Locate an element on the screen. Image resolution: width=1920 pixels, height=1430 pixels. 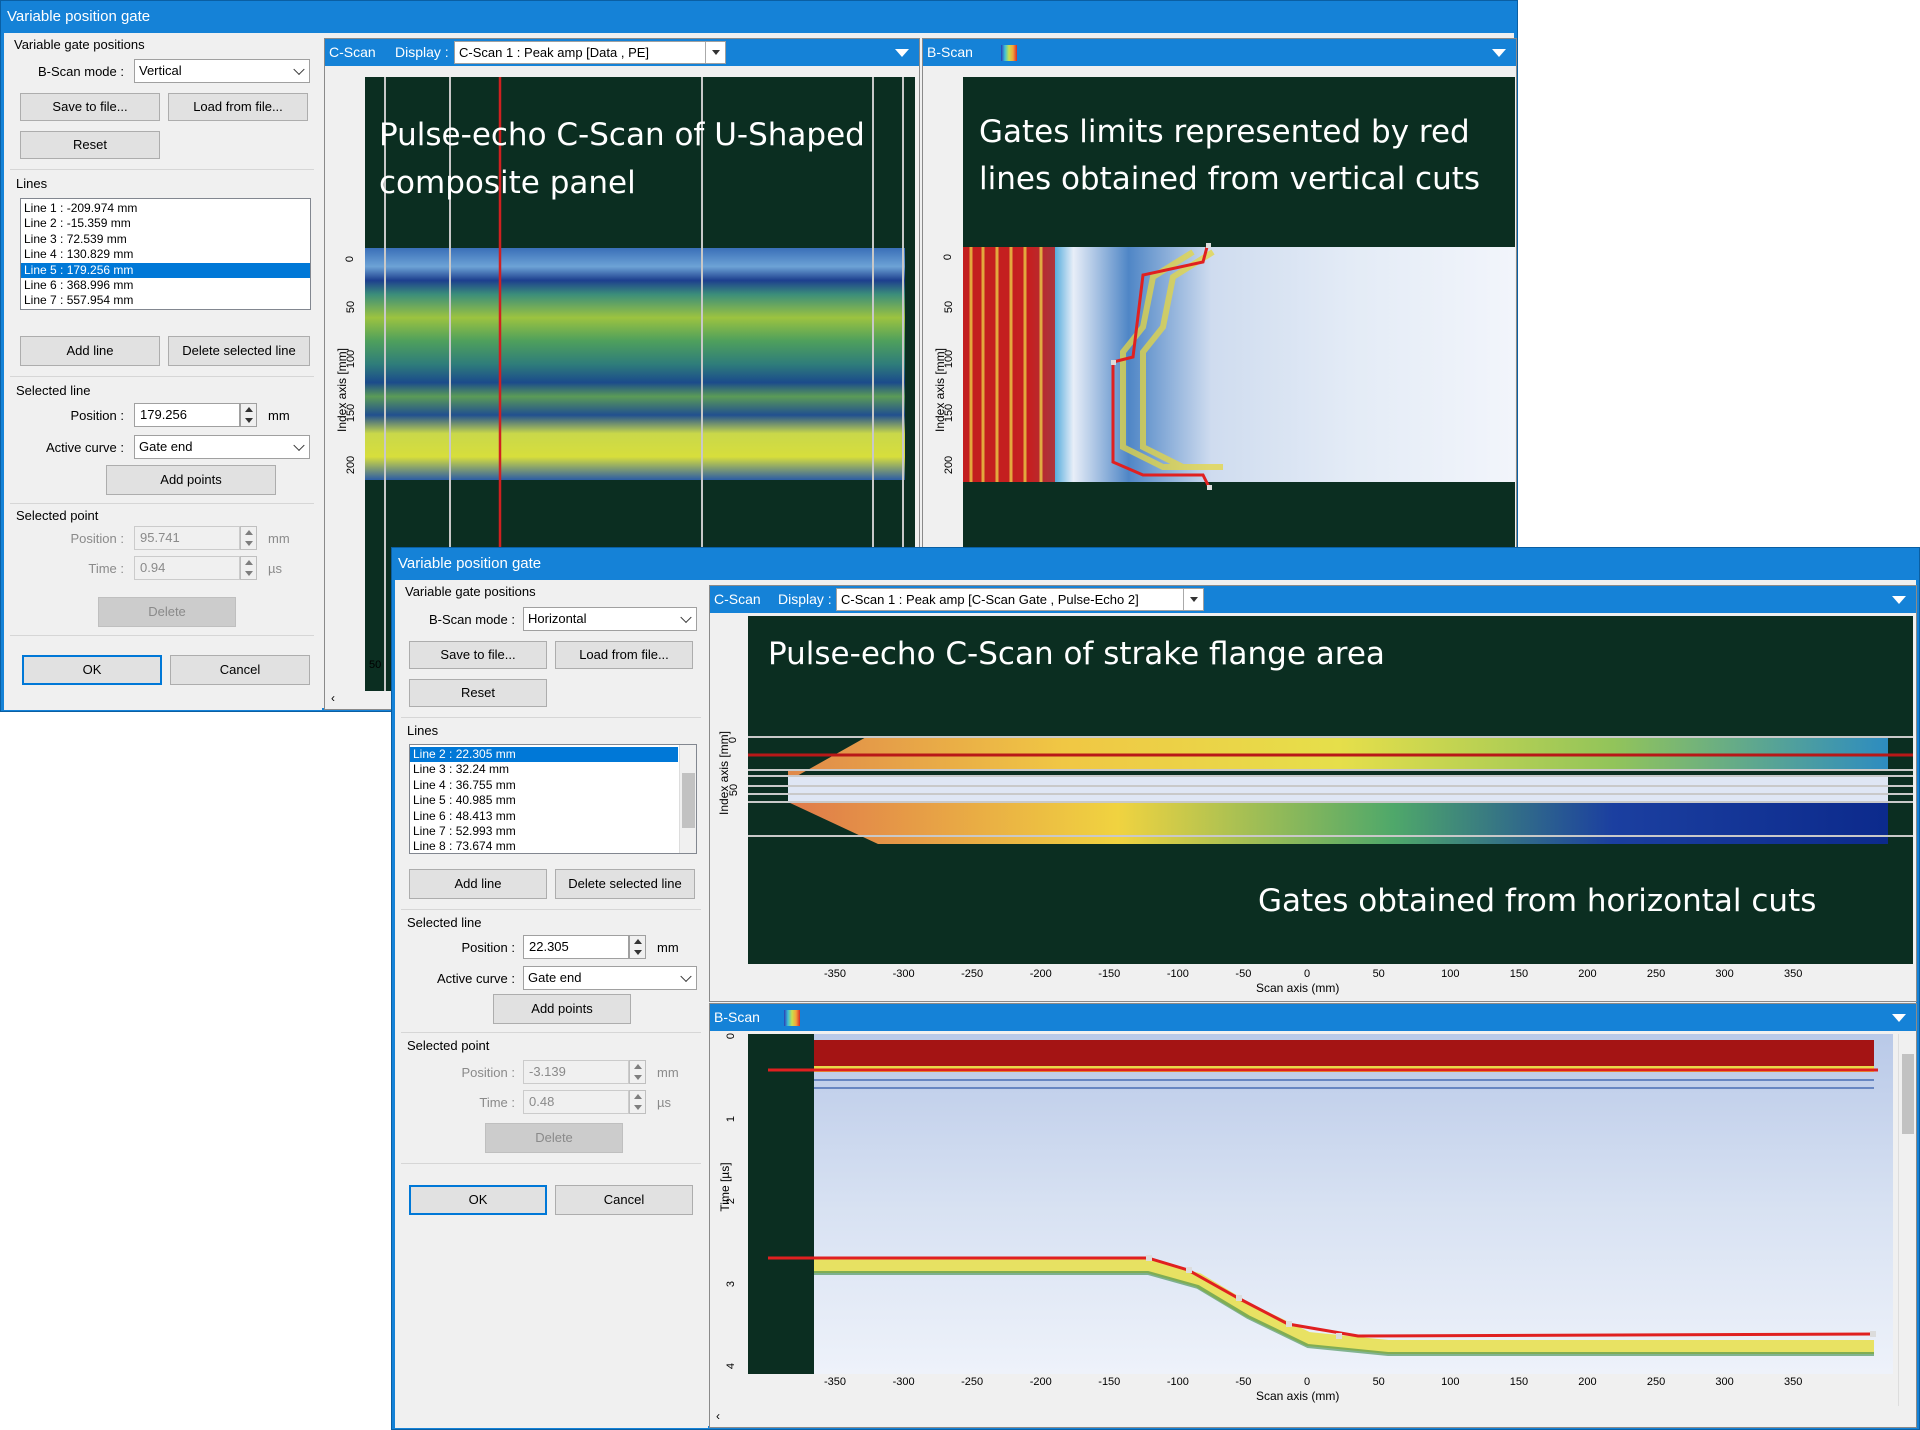
list-item: Line 4 : 36.755 mm is located at coordinates (544, 785).